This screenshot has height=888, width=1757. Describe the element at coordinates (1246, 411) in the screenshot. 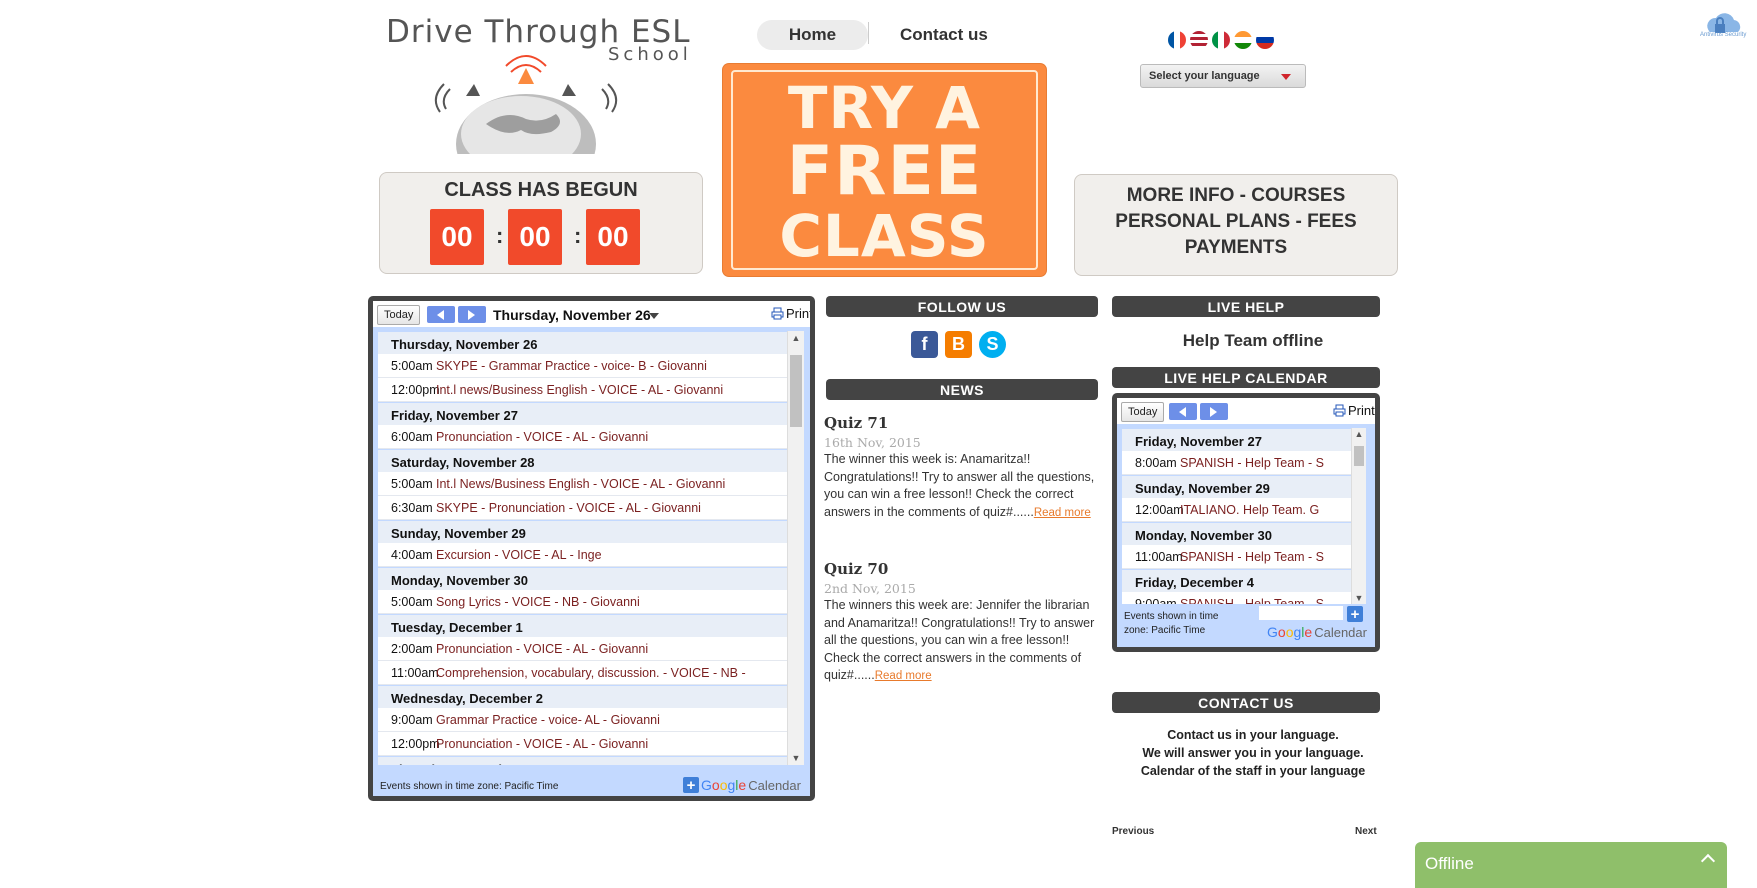

I see `calendar-toolbar: Today Print` at that location.